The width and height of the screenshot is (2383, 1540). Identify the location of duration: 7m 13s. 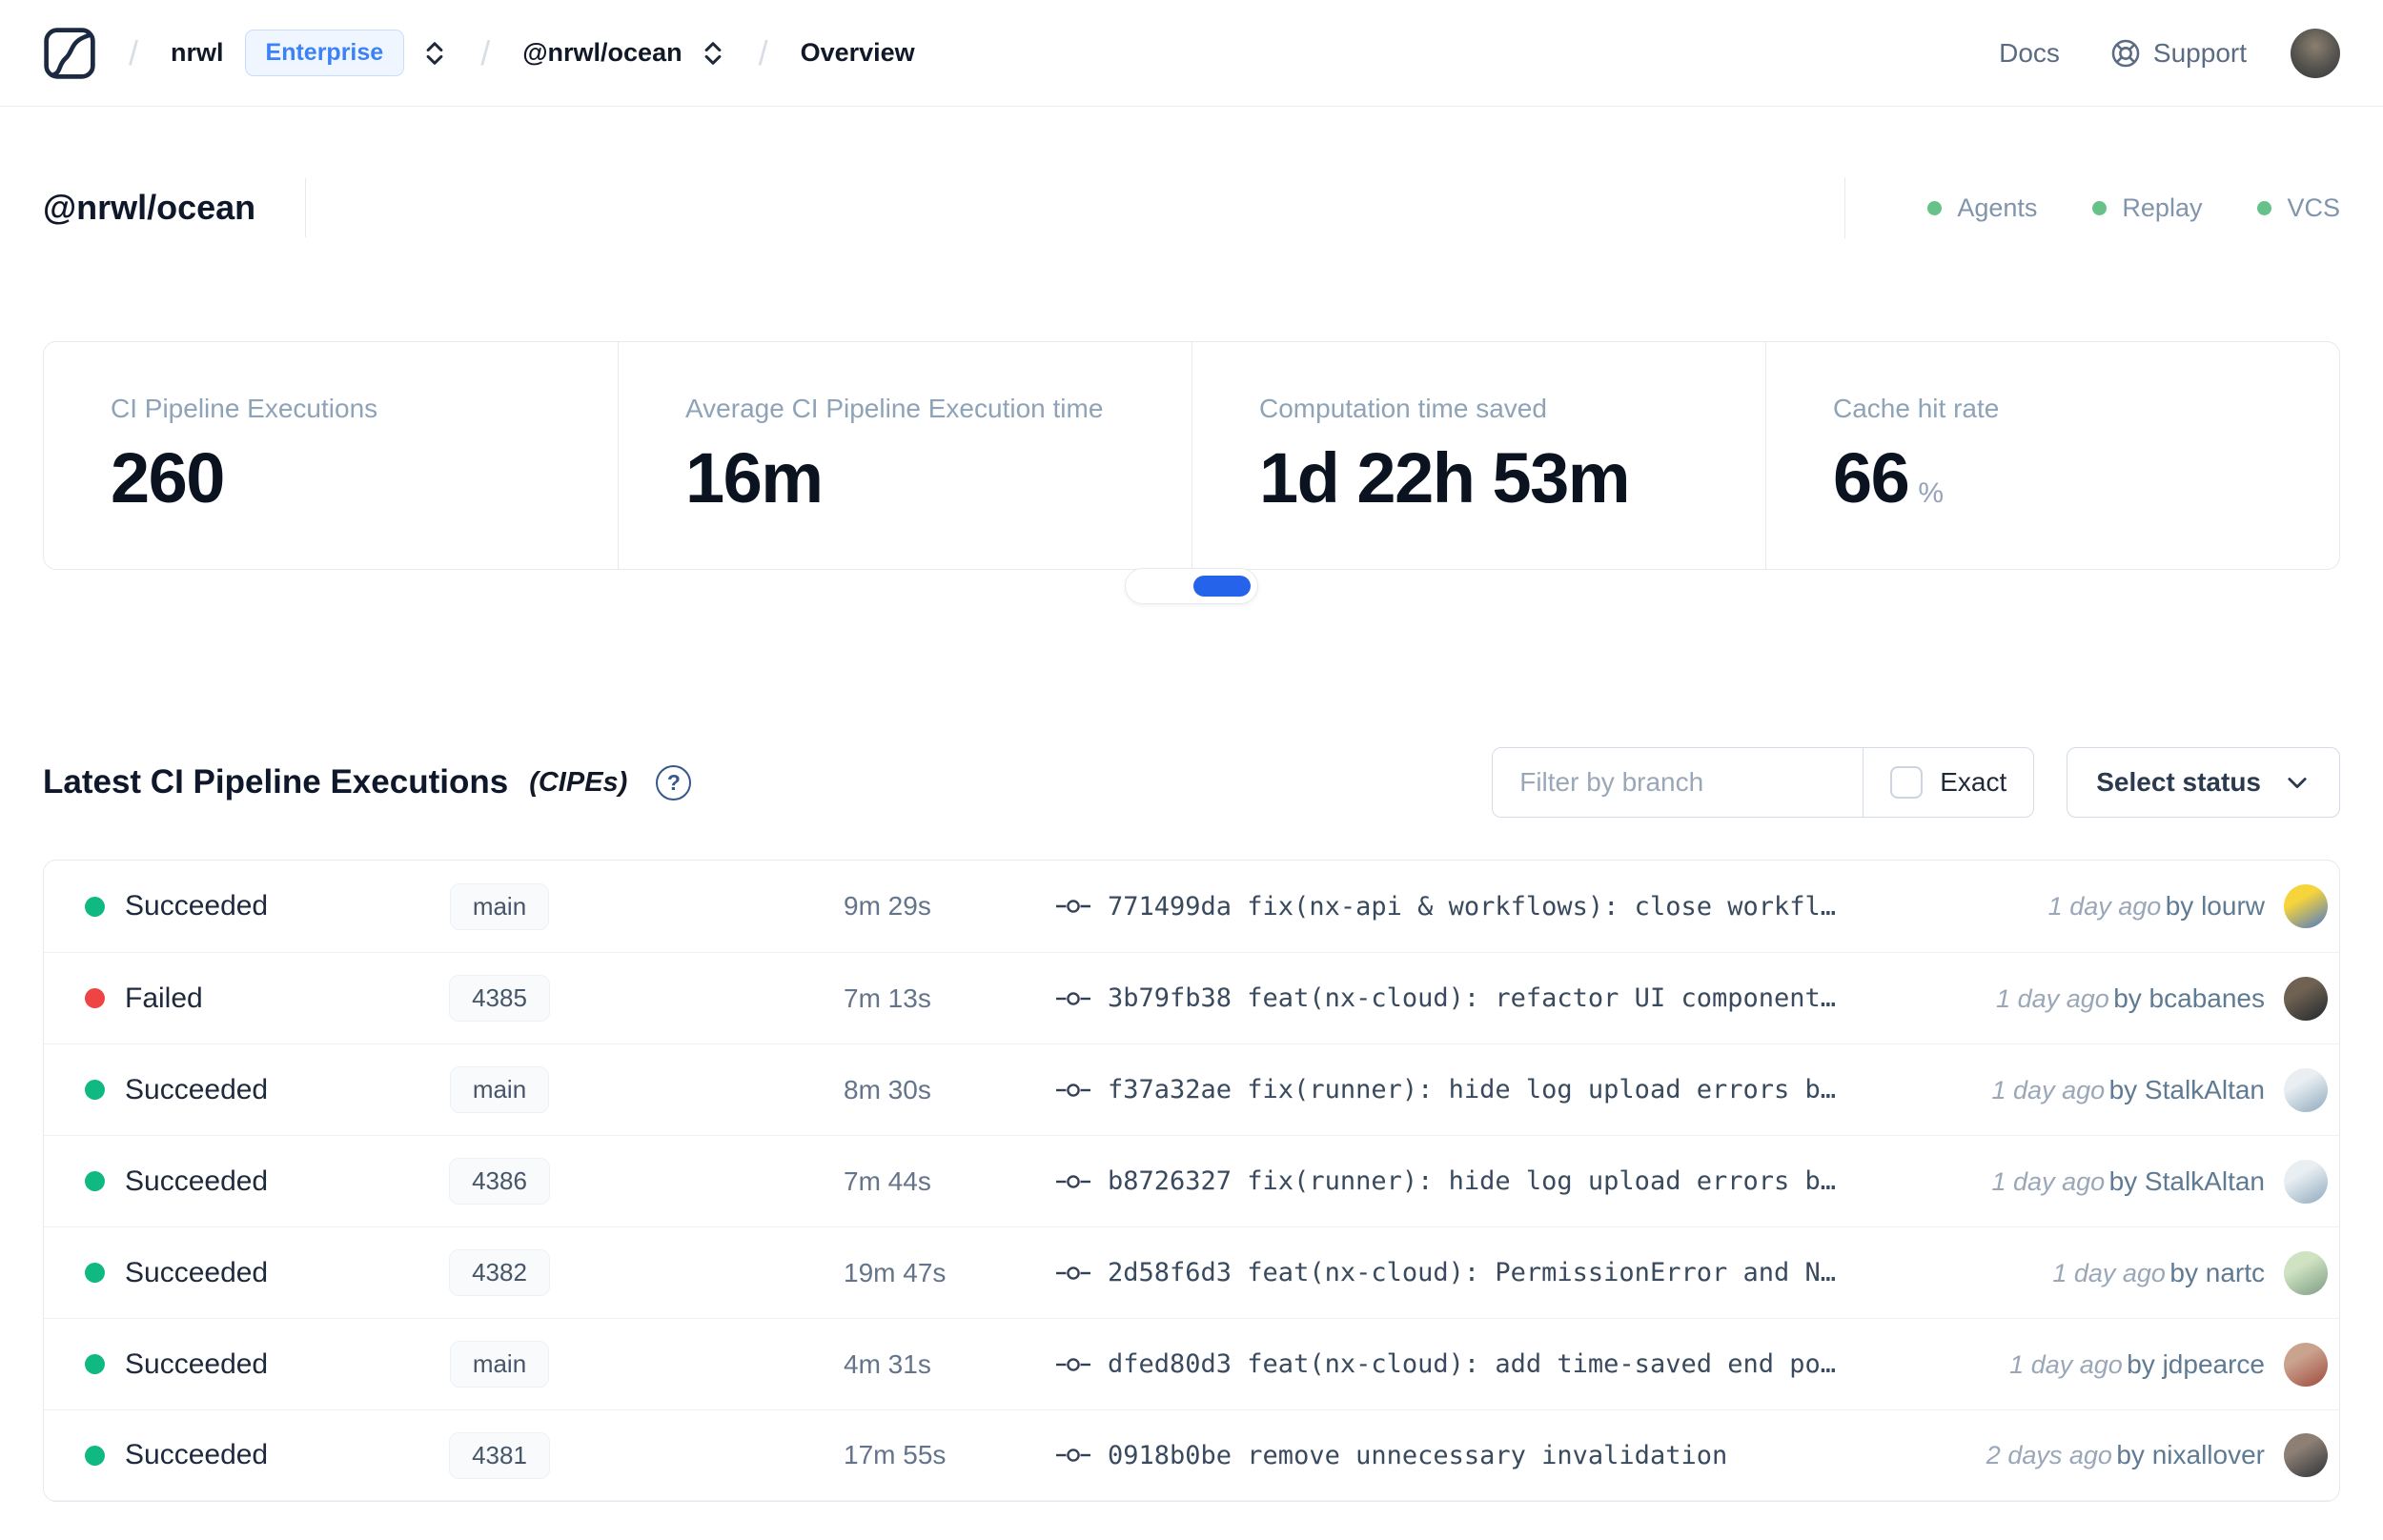
(888, 998).